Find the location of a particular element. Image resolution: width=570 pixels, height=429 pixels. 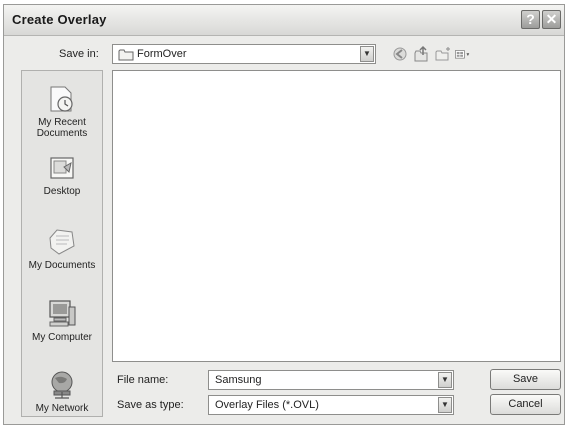

file-name-value: Samsung is located at coordinates (238, 380).